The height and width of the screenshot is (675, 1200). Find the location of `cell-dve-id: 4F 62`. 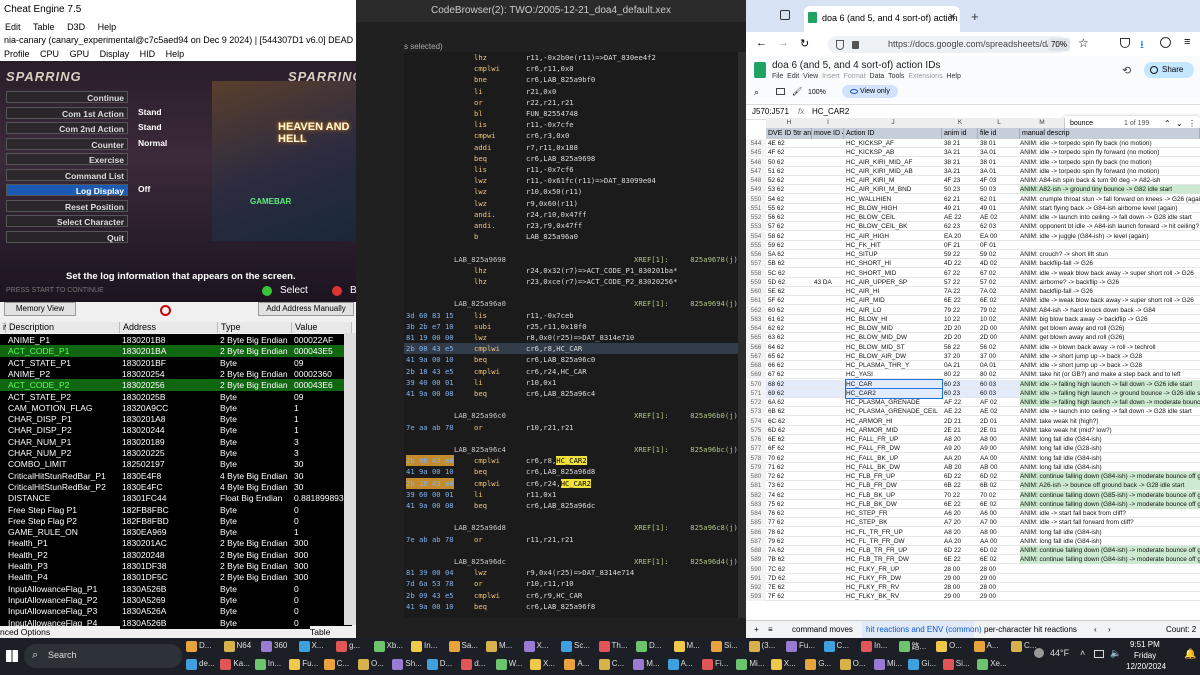

cell-dve-id: 4F 62 is located at coordinates (790, 152).